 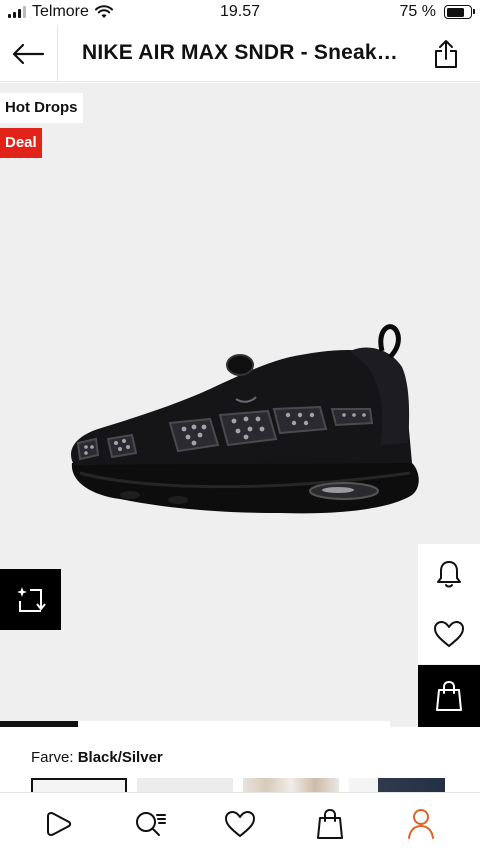 I want to click on nav-wishlist, so click(x=240, y=824).